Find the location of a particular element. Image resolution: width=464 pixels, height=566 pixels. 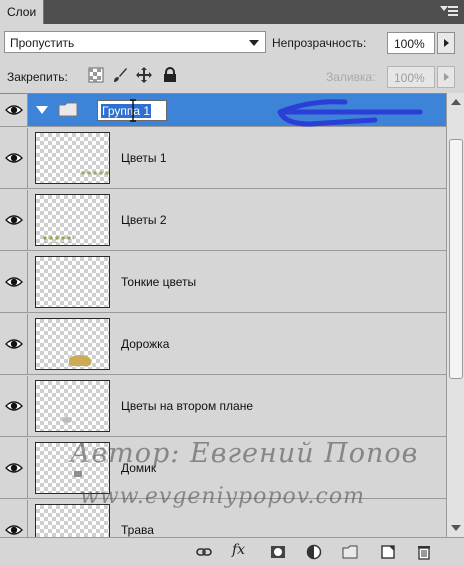

move-lock-icon is located at coordinates (144, 75).